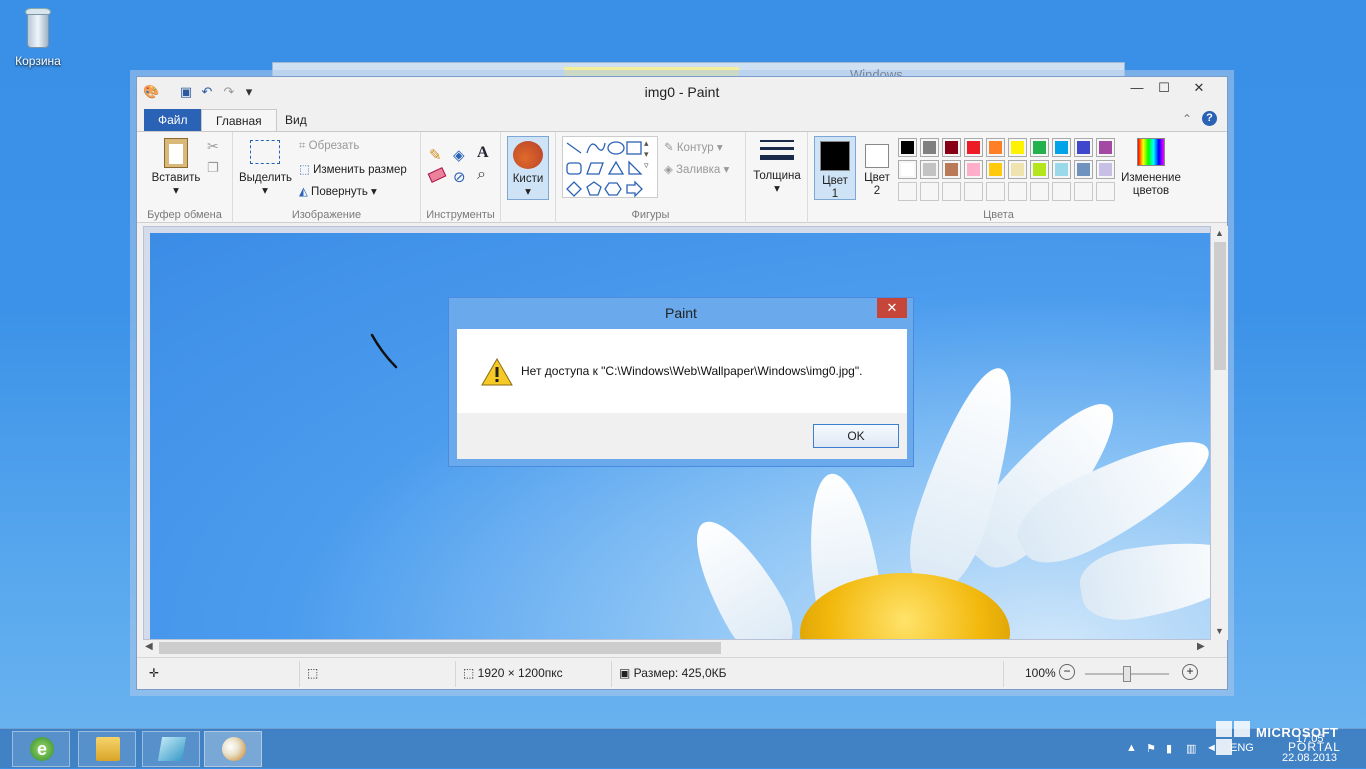 This screenshot has height=769, width=1366. Describe the element at coordinates (1219, 631) in the screenshot. I see `scroll-down-icon: ▼` at that location.